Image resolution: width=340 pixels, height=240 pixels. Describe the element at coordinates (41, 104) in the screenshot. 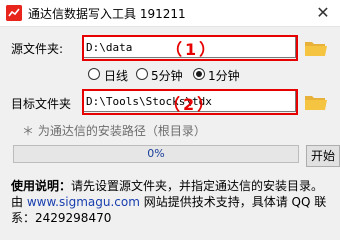

I see `target-folder-label: 目标文件夹` at that location.